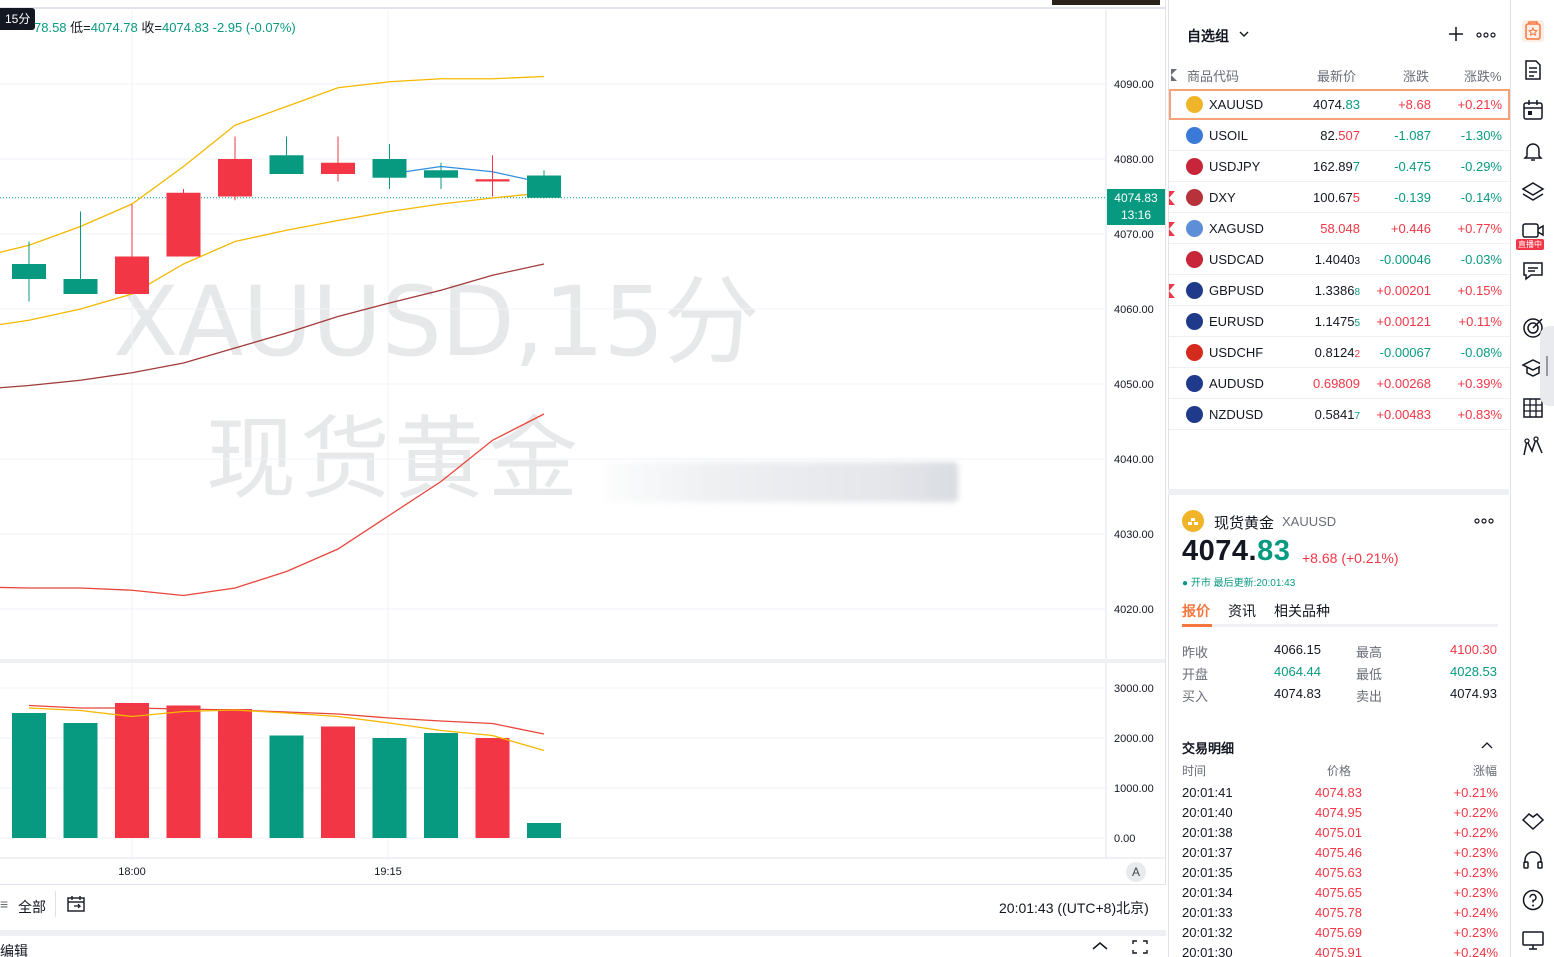  What do you see at coordinates (1533, 192) in the screenshot?
I see `layers-icon` at bounding box center [1533, 192].